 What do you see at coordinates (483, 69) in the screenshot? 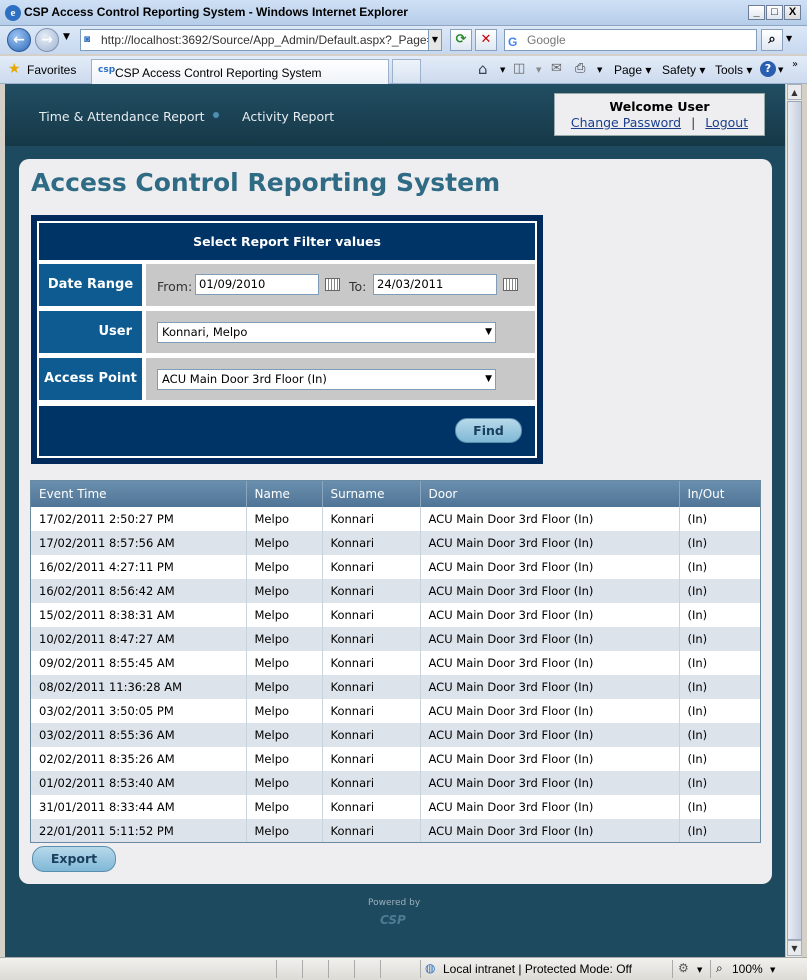
I see `home-icon: ⌂` at bounding box center [483, 69].